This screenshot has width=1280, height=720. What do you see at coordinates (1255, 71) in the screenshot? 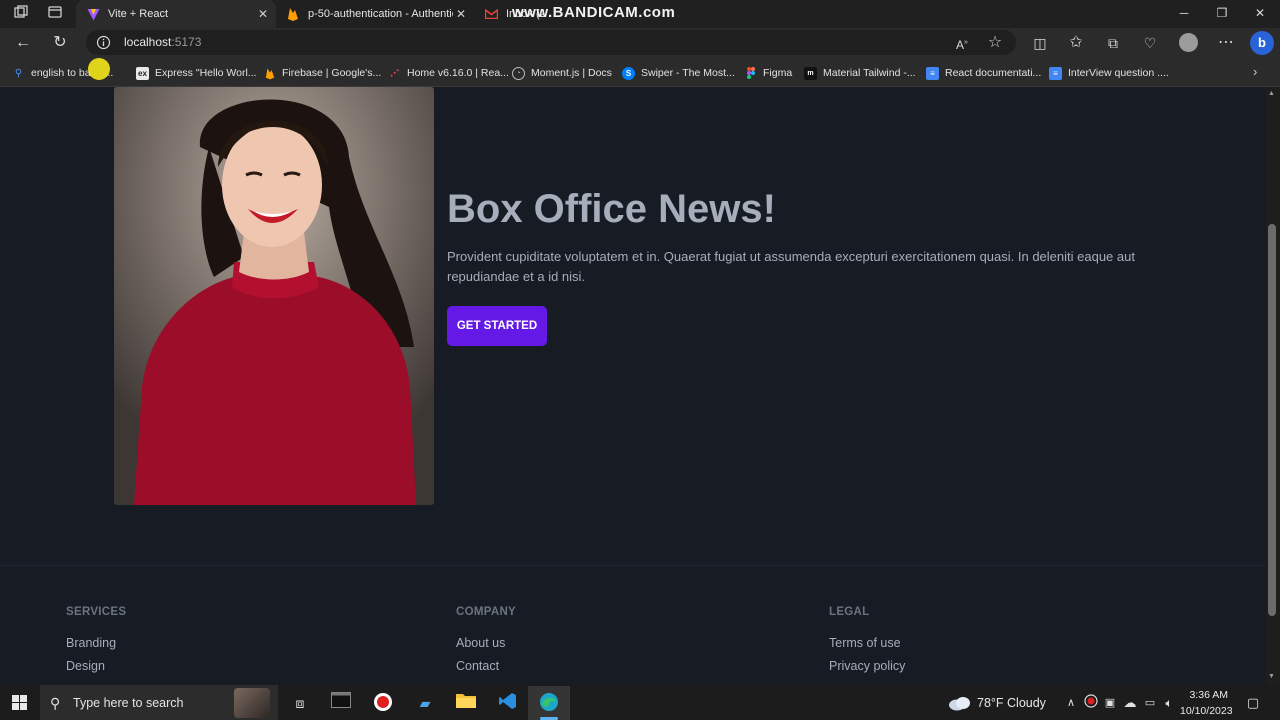
I see `more-bookmarks-chevron-icon: ›` at bounding box center [1255, 71].